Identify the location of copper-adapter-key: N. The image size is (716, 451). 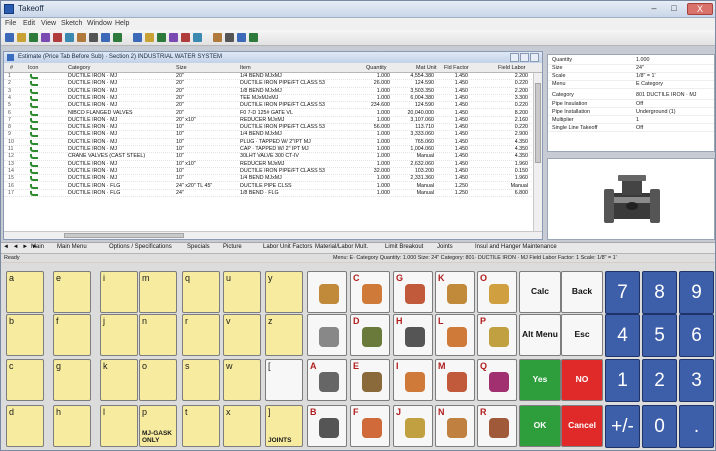
(455, 426).